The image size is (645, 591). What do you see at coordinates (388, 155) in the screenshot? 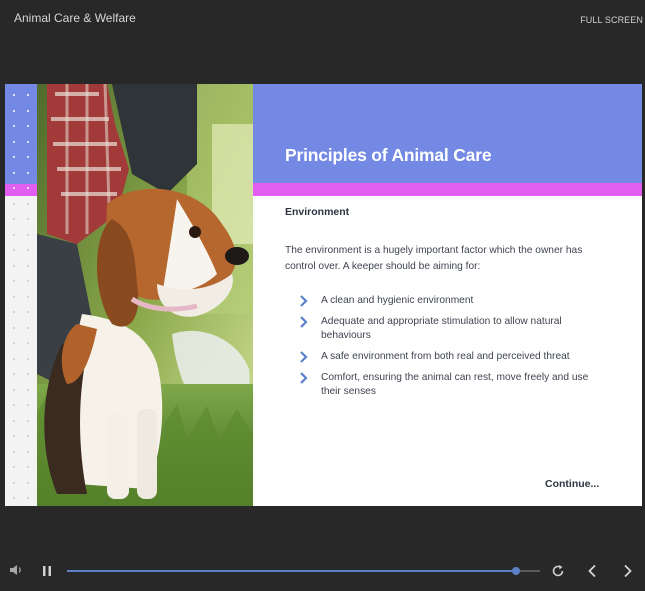
I see `slide-title: Principles of Animal Care` at bounding box center [388, 155].